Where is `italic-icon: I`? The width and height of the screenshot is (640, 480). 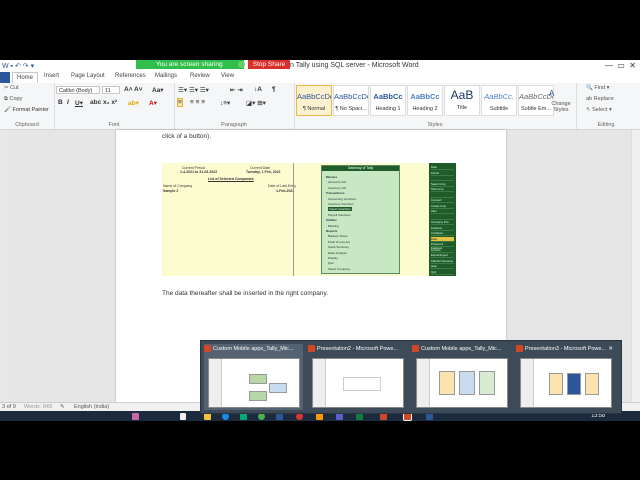
italic-icon: I is located at coordinates (68, 102).